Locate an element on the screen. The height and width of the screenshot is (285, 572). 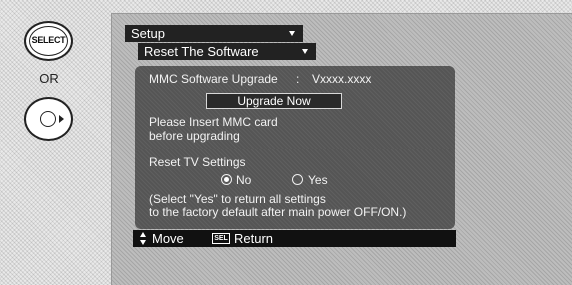
menu-reset-label: Reset The Software is located at coordinates (201, 51).